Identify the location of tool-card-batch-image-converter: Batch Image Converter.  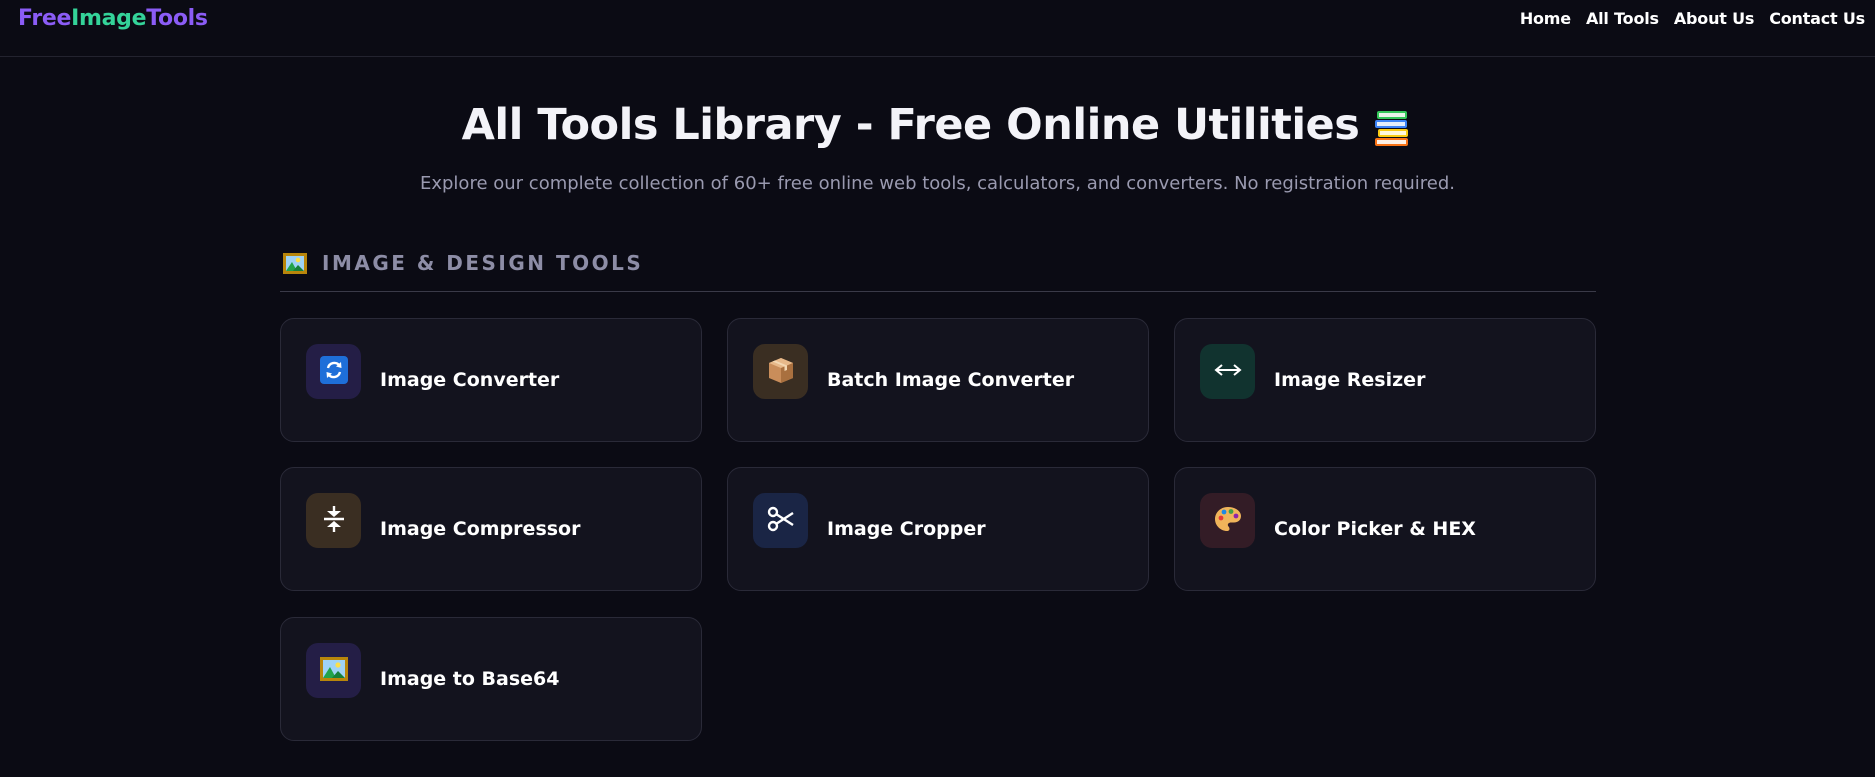
(938, 380).